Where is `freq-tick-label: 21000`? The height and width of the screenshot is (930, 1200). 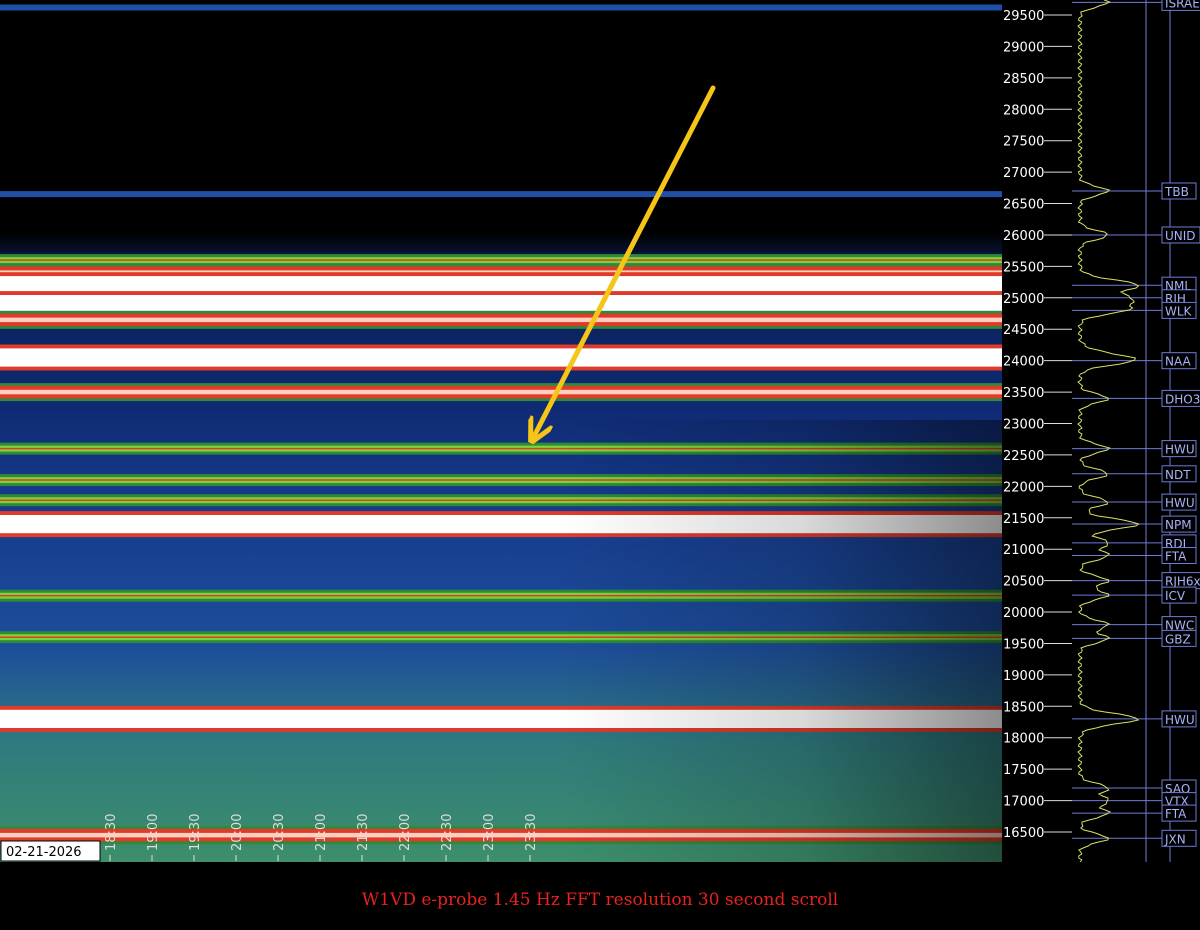 freq-tick-label: 21000 is located at coordinates (1023, 550).